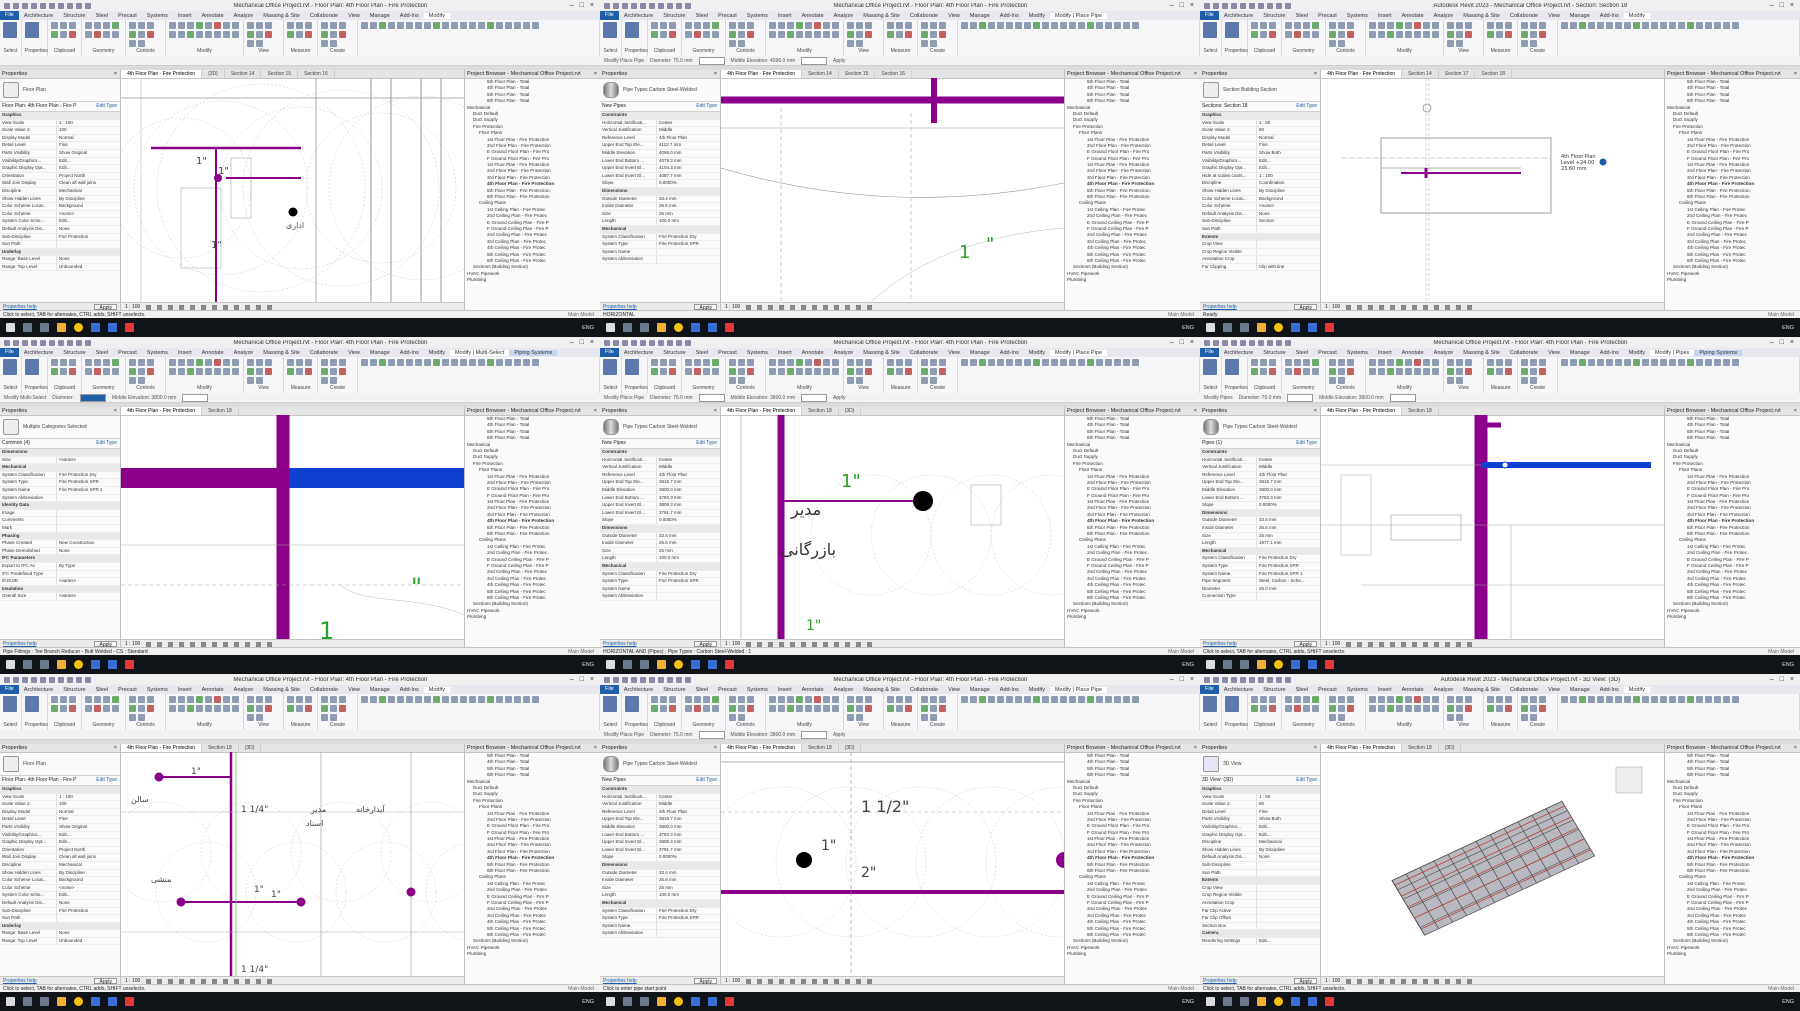 This screenshot has width=1800, height=1011. I want to click on property-row: Crop View, so click(1260, 245).